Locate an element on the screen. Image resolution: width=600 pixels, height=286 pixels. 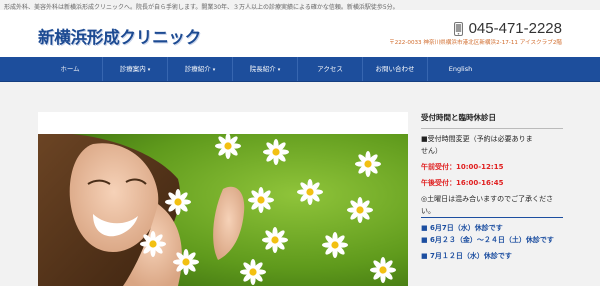
phone-icon is located at coordinates (458, 28).